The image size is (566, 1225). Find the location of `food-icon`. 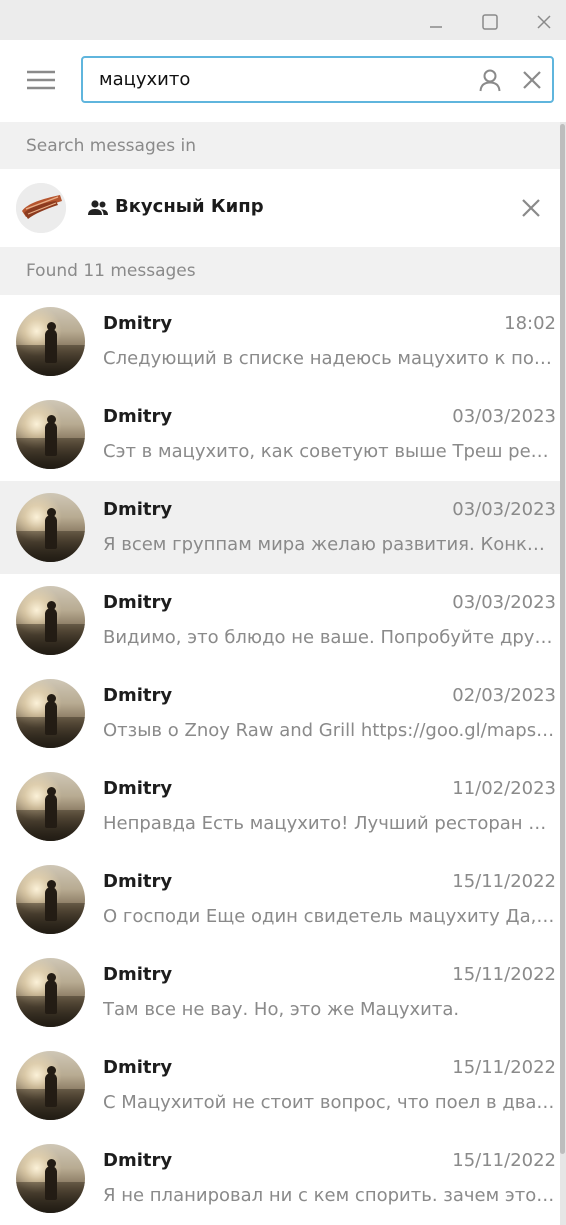

food-icon is located at coordinates (41, 208).